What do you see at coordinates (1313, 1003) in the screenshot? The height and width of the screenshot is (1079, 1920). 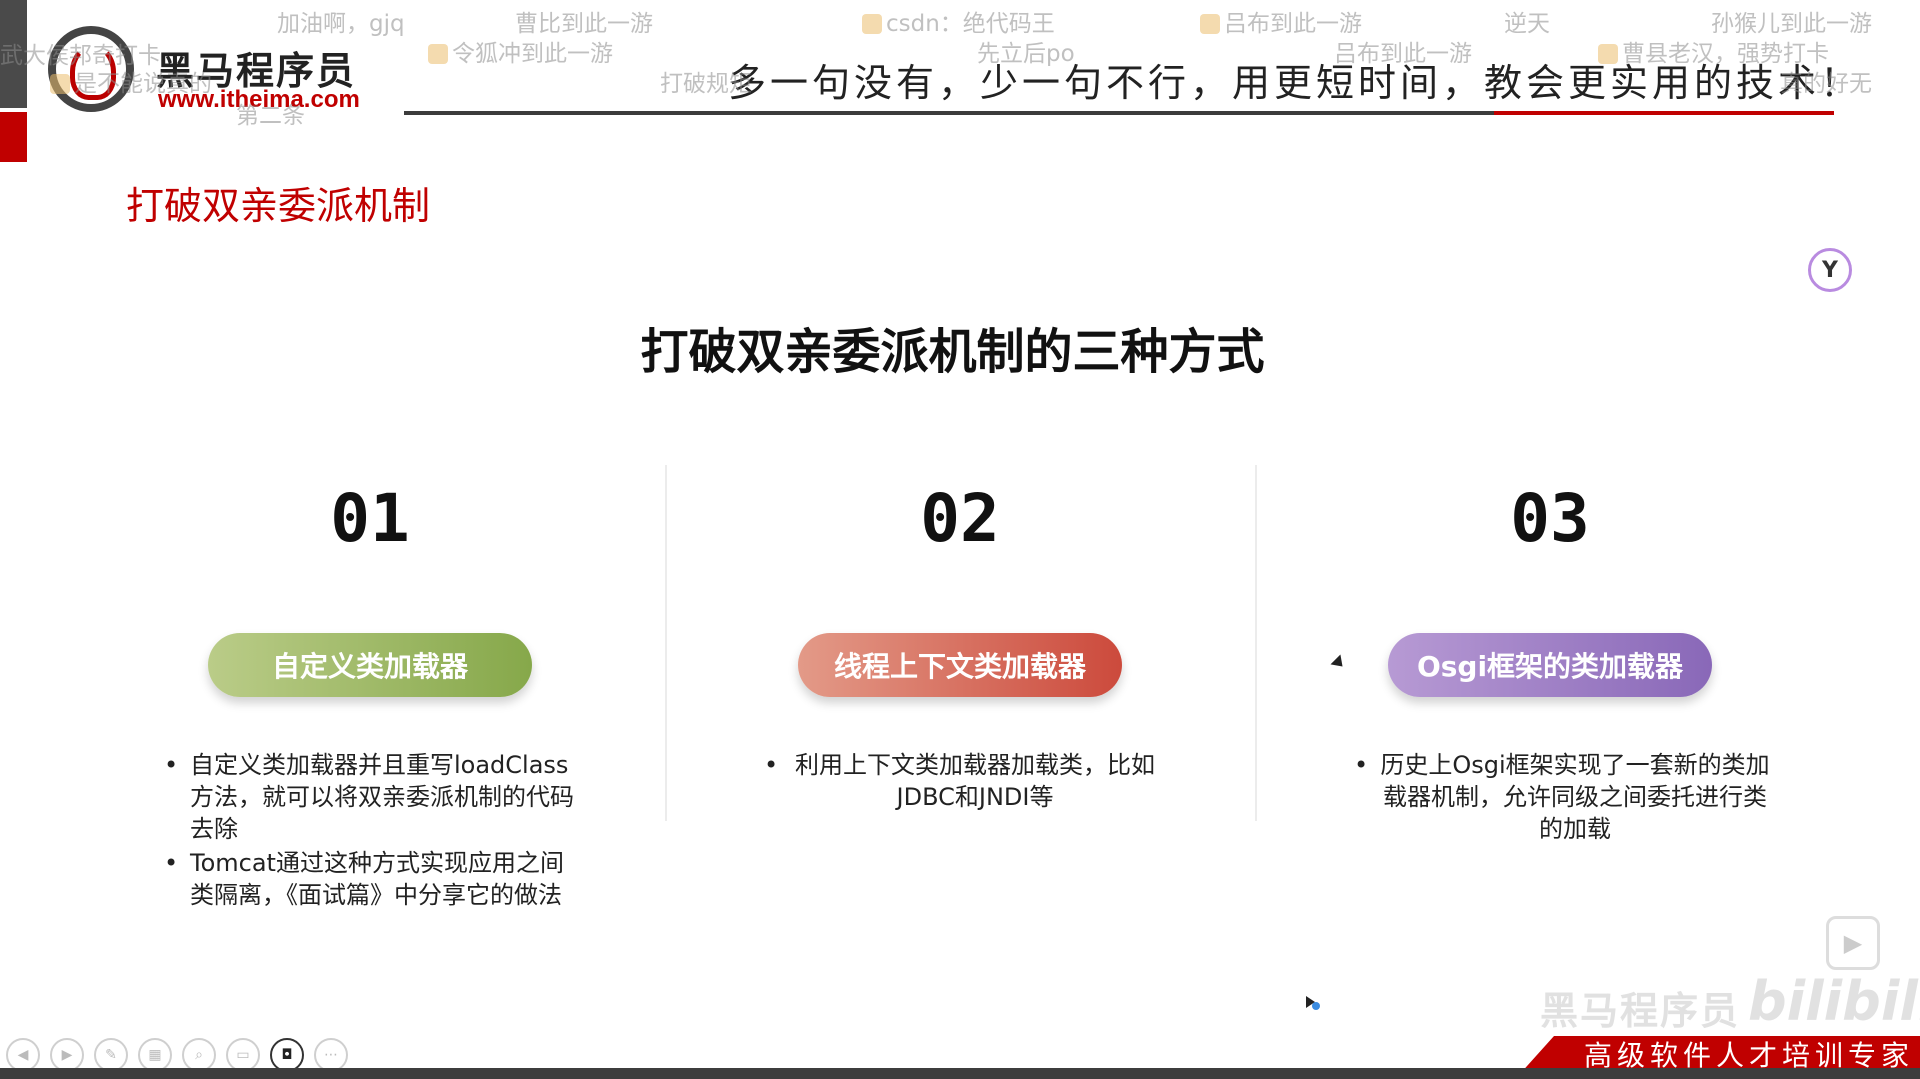 I see `laser-pointer-icon` at bounding box center [1313, 1003].